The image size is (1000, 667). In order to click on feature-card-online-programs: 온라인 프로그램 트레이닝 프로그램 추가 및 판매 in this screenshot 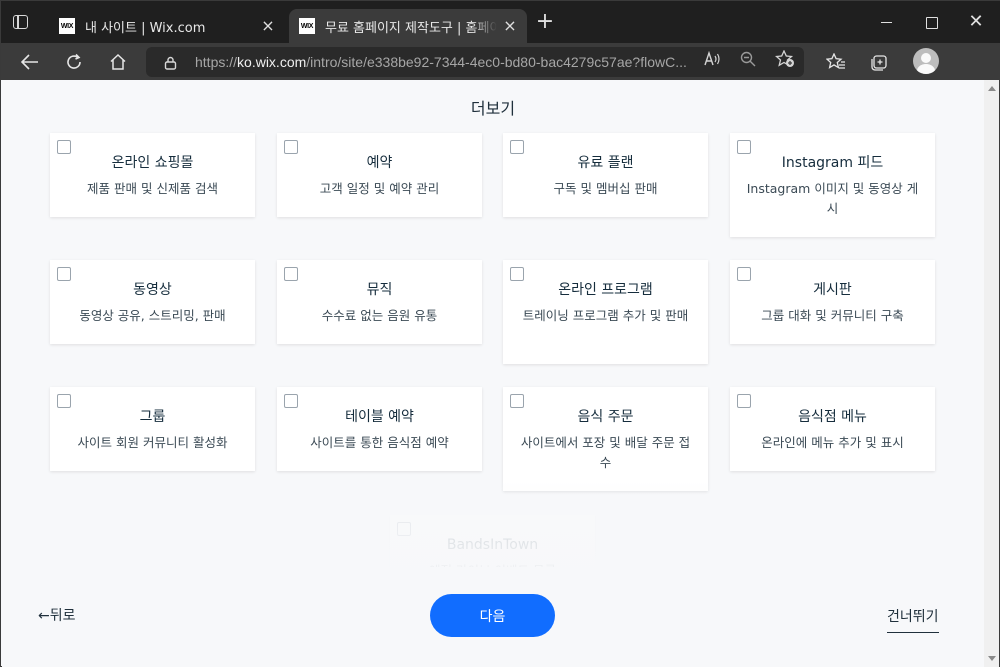, I will do `click(605, 312)`.